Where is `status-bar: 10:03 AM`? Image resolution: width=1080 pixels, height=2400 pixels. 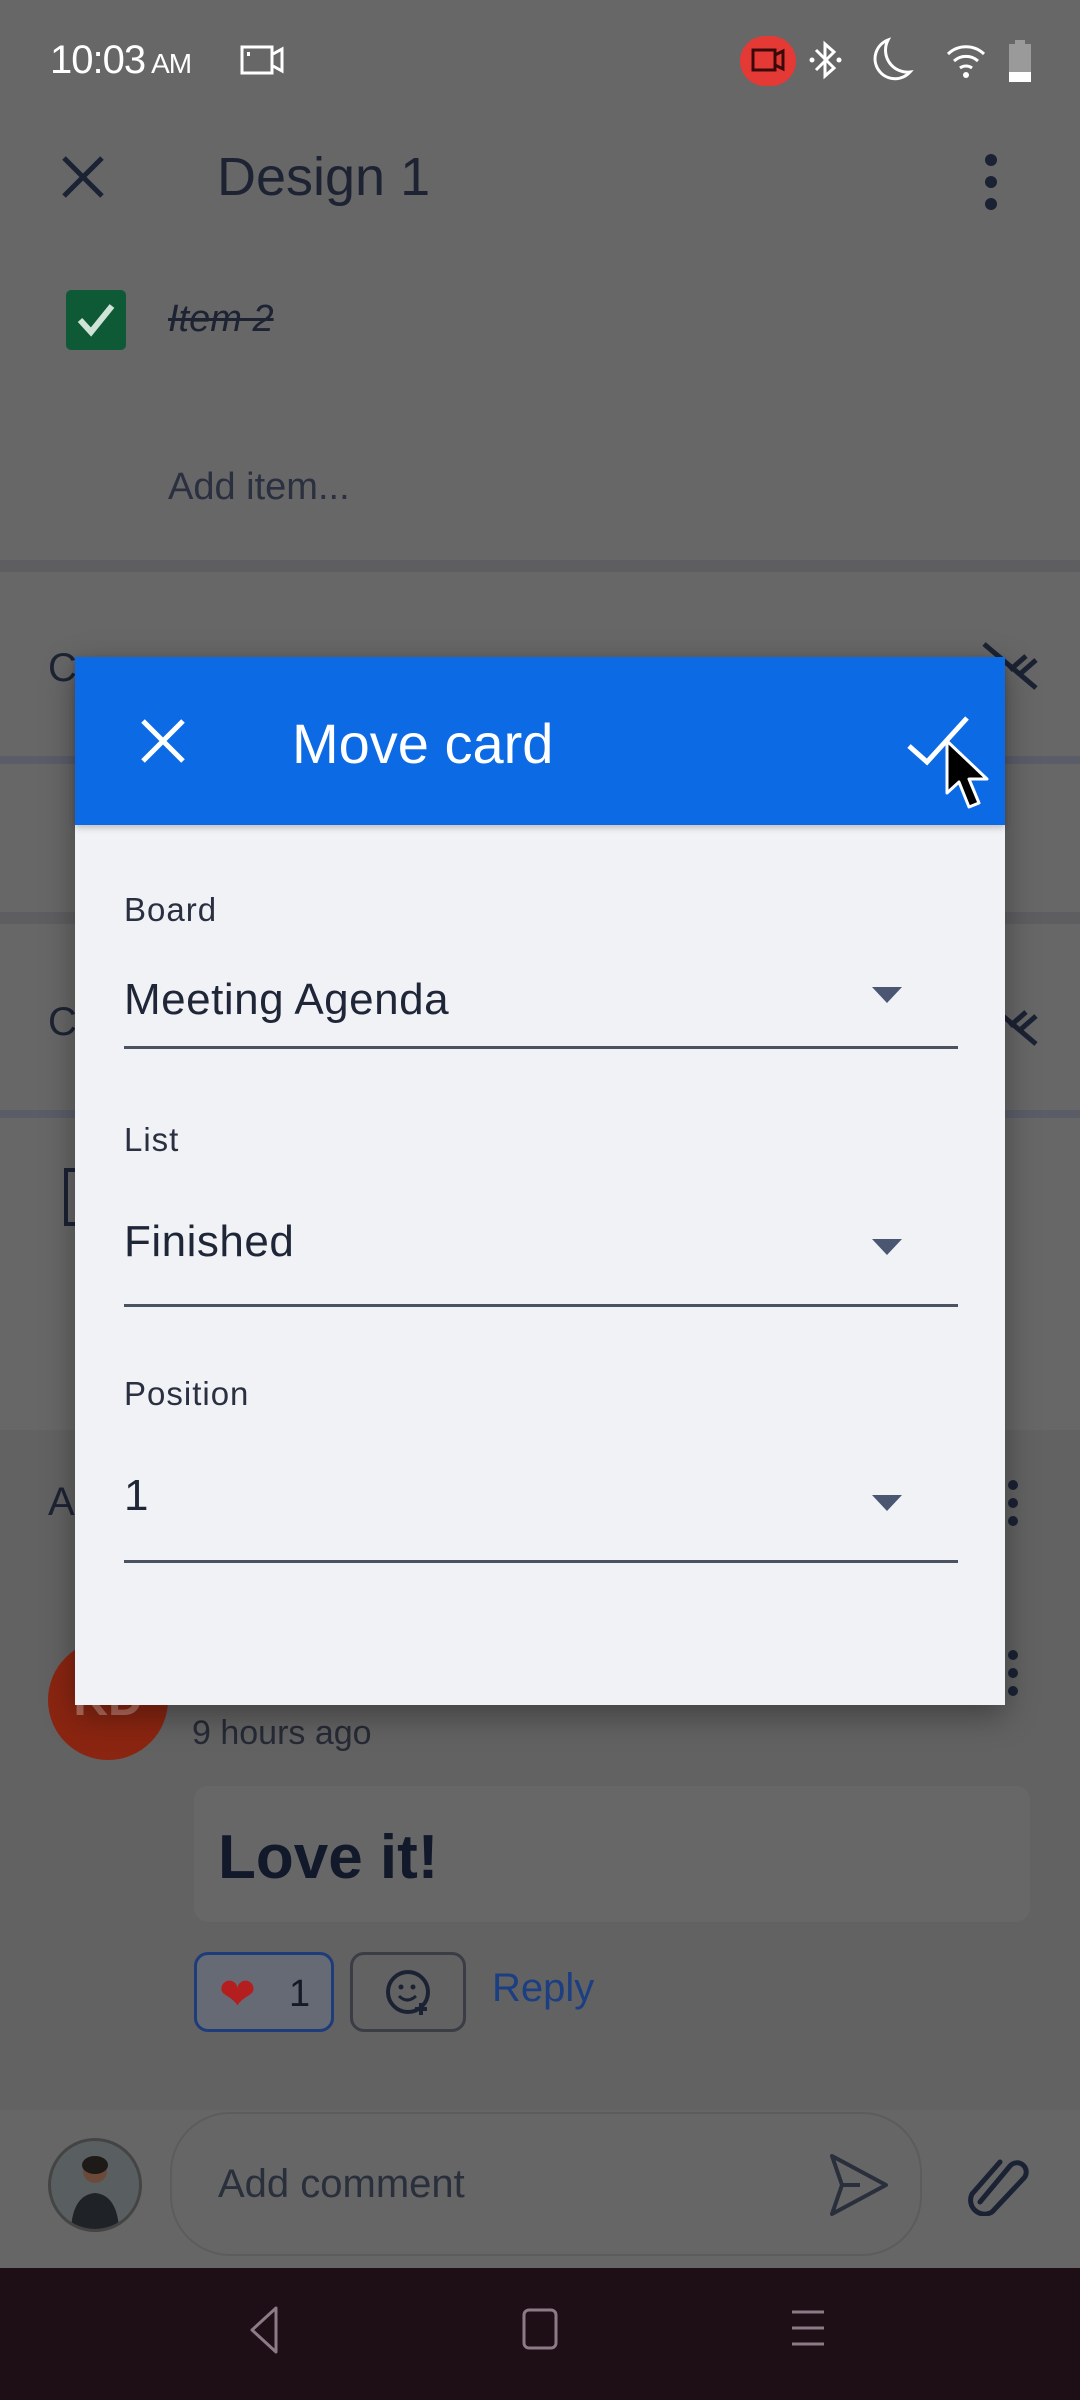 status-bar: 10:03 AM is located at coordinates (540, 60).